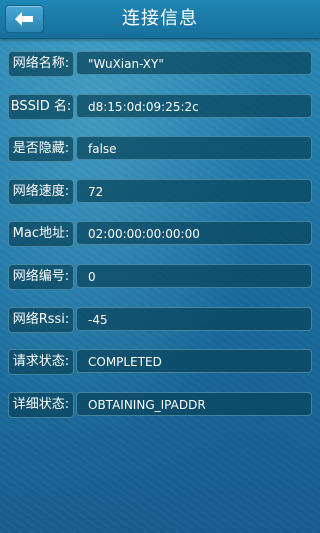 This screenshot has width=320, height=533. What do you see at coordinates (41, 276) in the screenshot?
I see `network-id-label: 网络编号:` at bounding box center [41, 276].